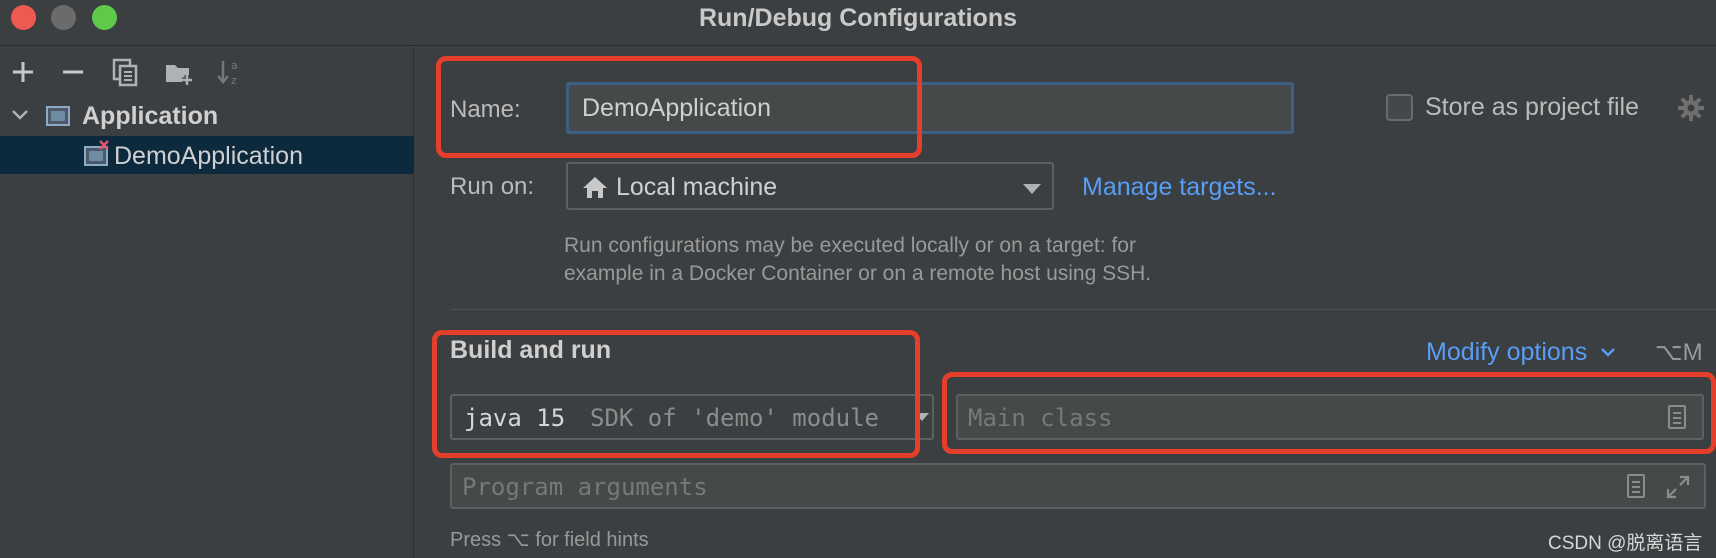  Describe the element at coordinates (1625, 543) in the screenshot. I see `watermark: CSDN @脱离语言` at that location.